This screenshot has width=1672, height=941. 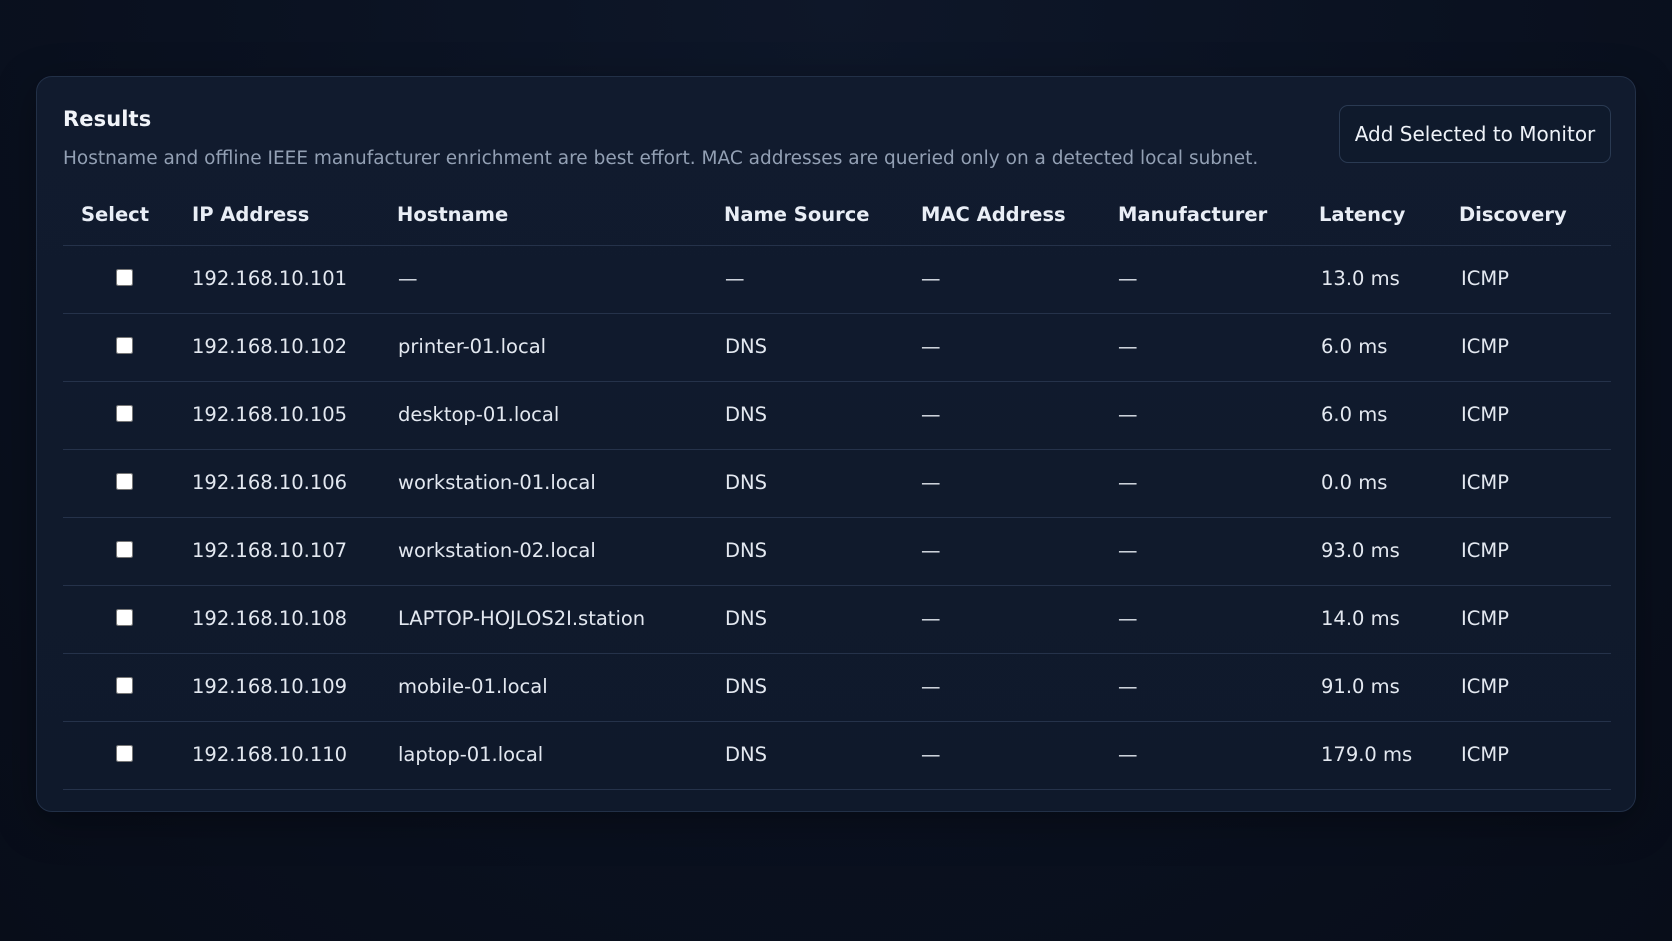 I want to click on column-header-ip-address: IP Address, so click(x=251, y=214).